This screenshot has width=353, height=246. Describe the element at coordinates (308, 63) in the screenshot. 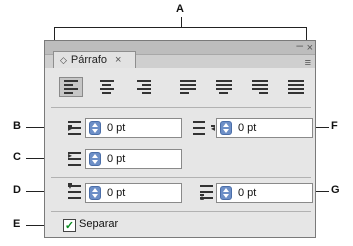

I see `panel-menu-icon: ≡` at that location.